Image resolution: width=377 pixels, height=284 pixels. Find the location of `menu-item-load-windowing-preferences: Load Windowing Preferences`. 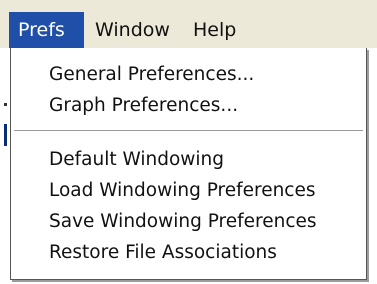

menu-item-load-windowing-preferences: Load Windowing Preferences is located at coordinates (182, 191).